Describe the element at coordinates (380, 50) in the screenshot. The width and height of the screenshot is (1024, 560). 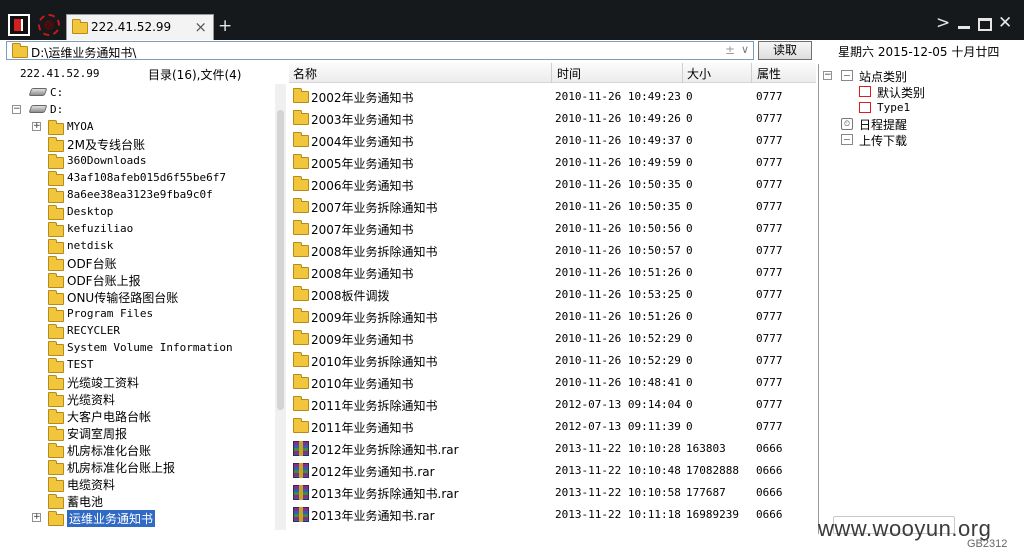
I see `path-input: D:\运维业务通知书\ ± ∨` at that location.